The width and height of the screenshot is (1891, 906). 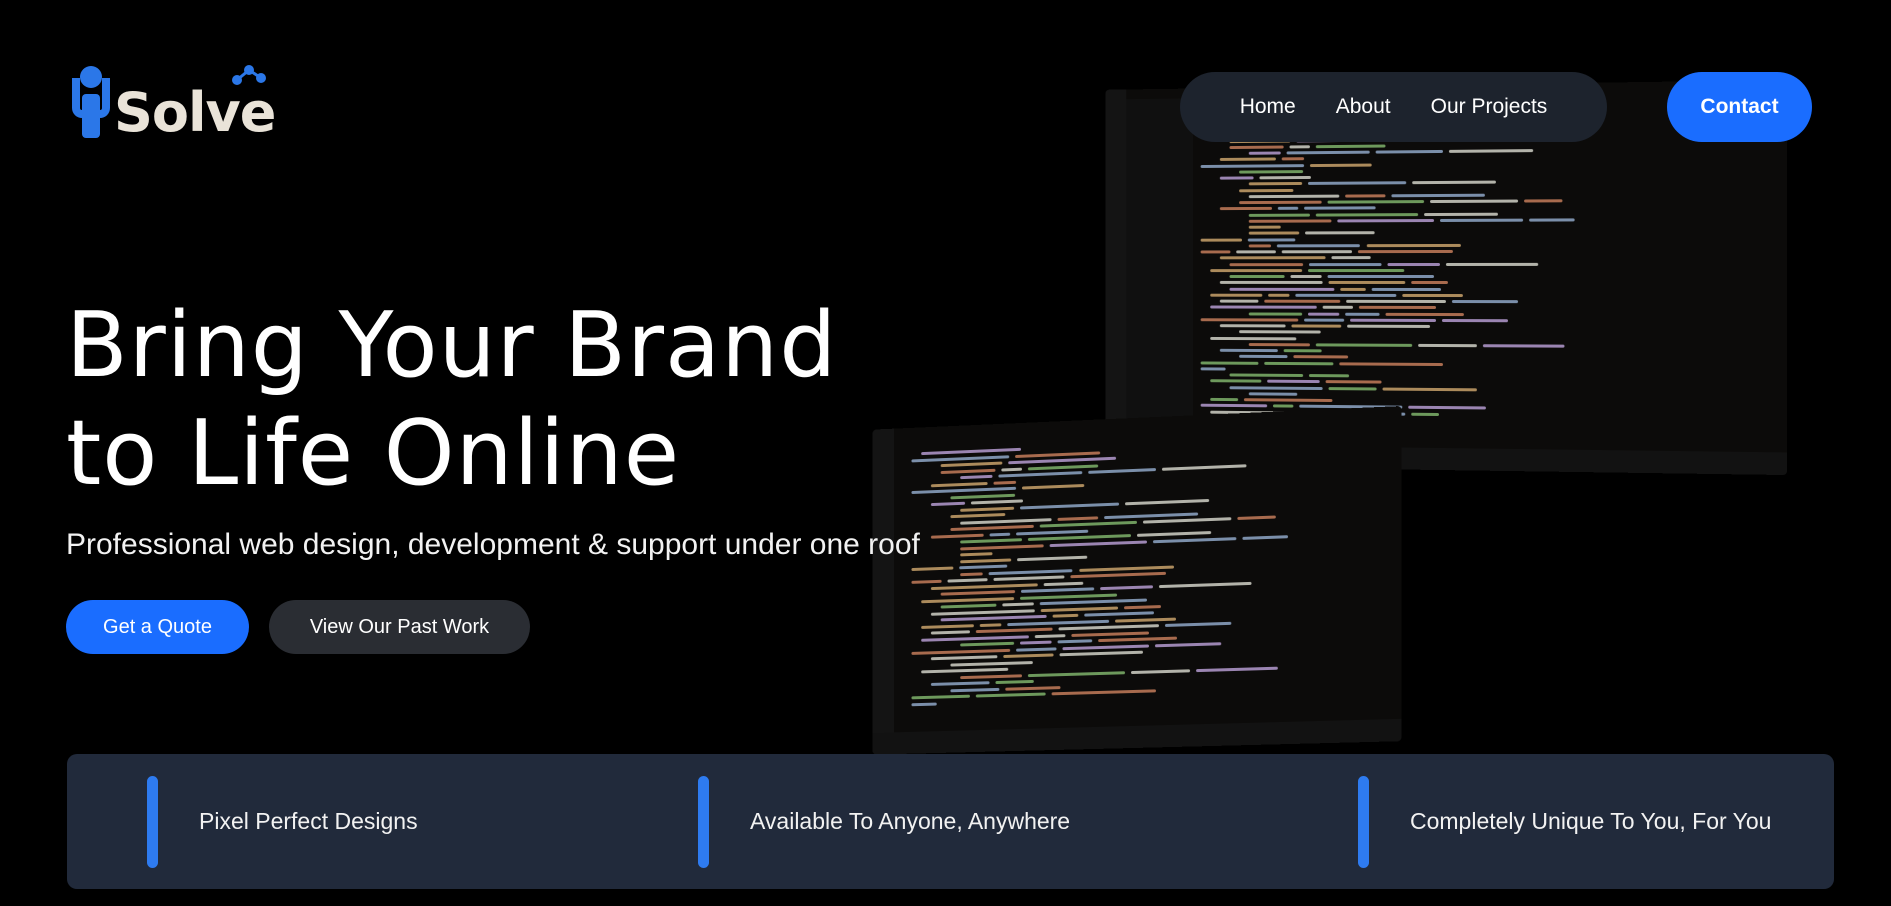 What do you see at coordinates (282, 822) in the screenshot?
I see `feature-item: Pixel Perfect Designs` at bounding box center [282, 822].